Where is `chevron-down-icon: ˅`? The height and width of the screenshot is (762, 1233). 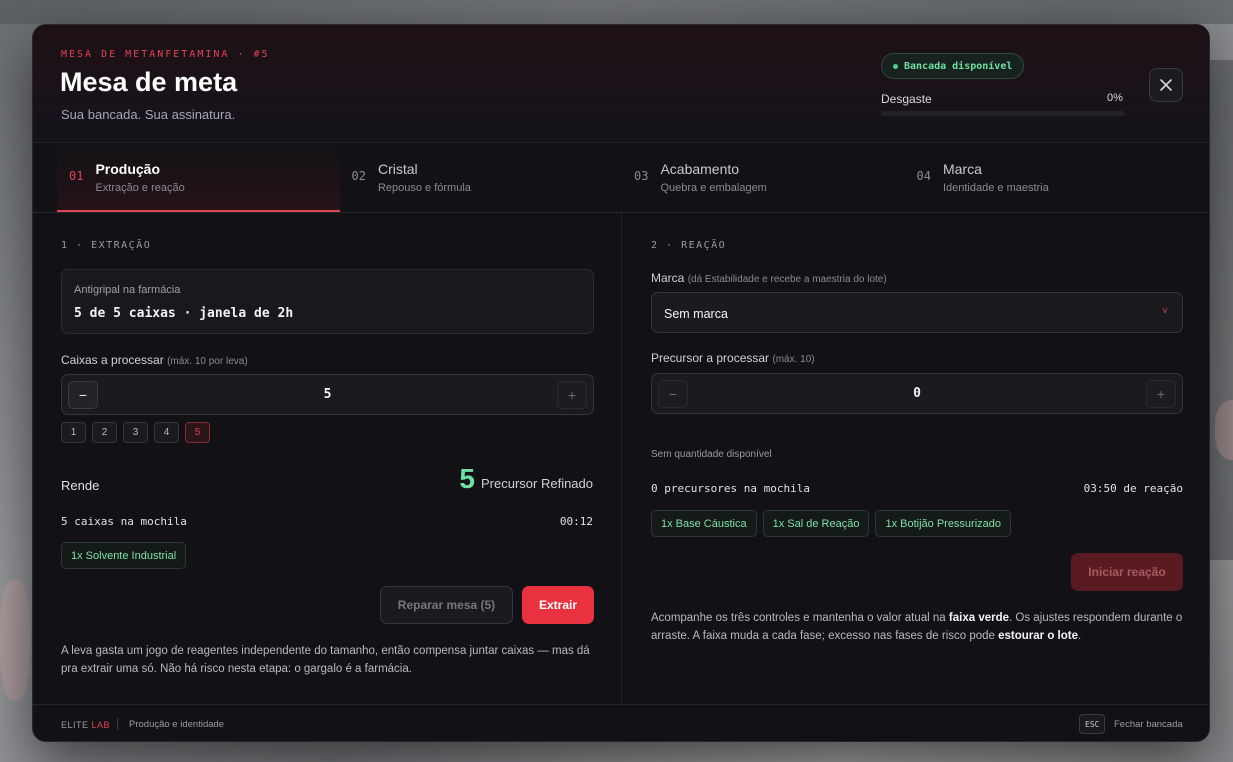 chevron-down-icon: ˅ is located at coordinates (1165, 311).